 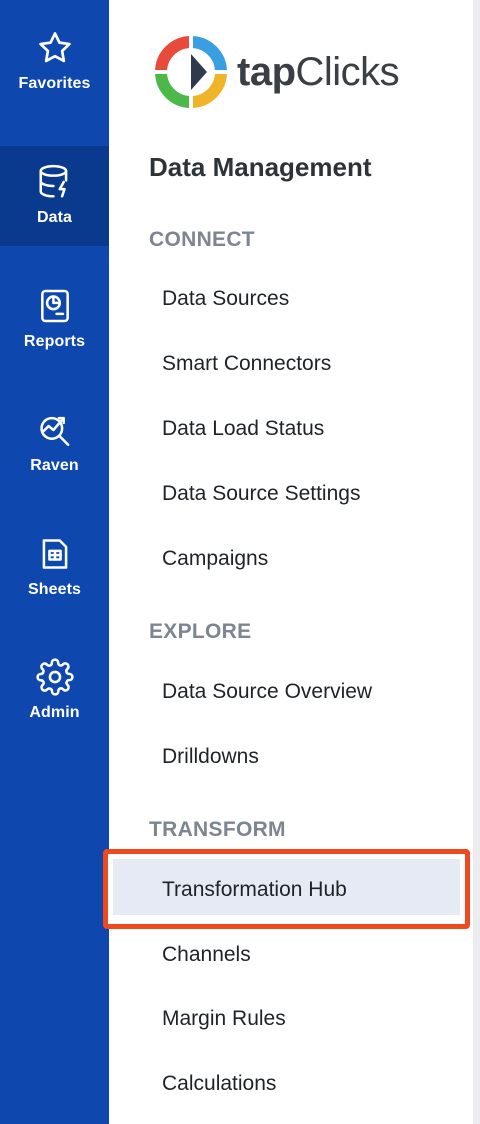 I want to click on nav-item-drilldowns: Drilldowns, so click(x=210, y=757).